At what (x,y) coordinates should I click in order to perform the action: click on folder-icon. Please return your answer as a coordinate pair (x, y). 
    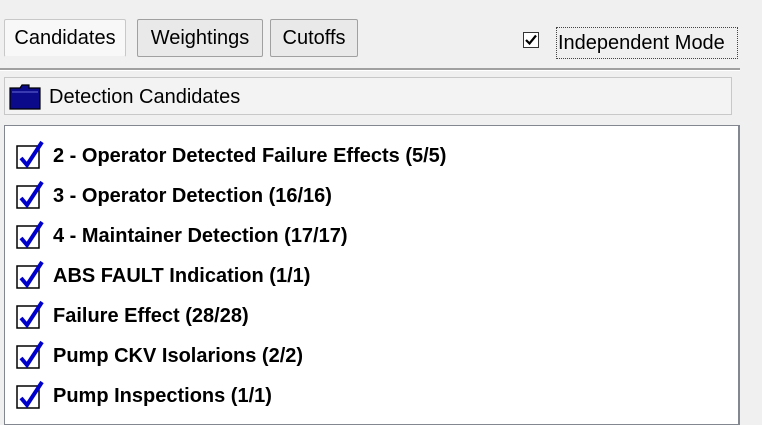
    Looking at the image, I should click on (25, 97).